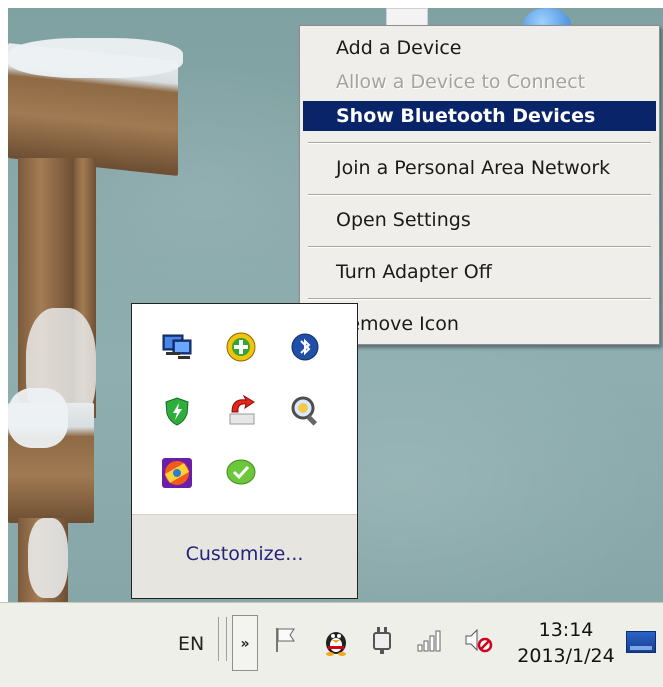 This screenshot has height=687, width=663. What do you see at coordinates (241, 411) in the screenshot?
I see `red-arrow-icon` at bounding box center [241, 411].